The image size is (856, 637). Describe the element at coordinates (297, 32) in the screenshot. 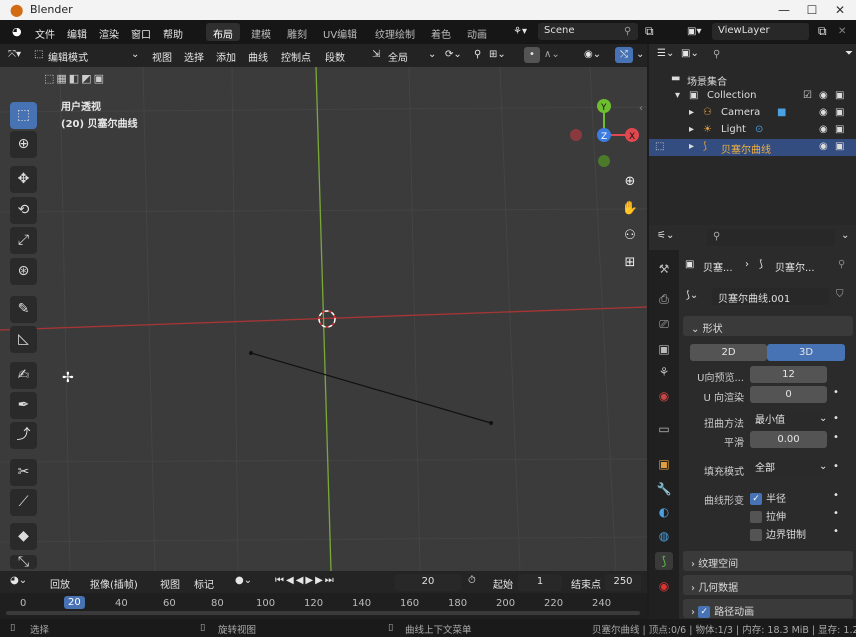

I see `workspace-tab-sculpt: 雕刻` at that location.